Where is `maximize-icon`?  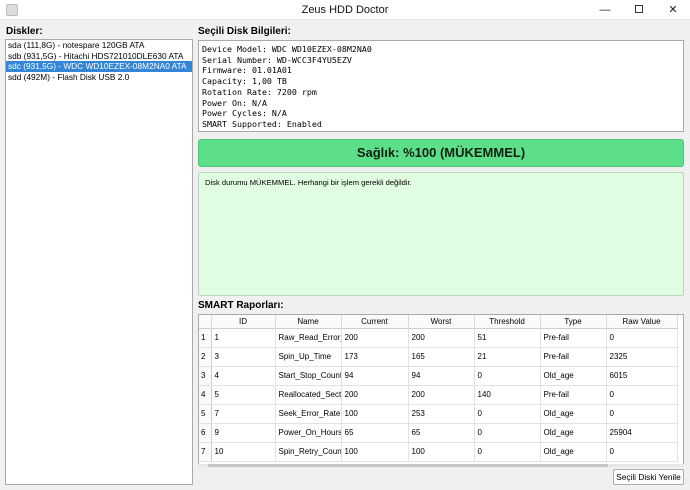 maximize-icon is located at coordinates (639, 9).